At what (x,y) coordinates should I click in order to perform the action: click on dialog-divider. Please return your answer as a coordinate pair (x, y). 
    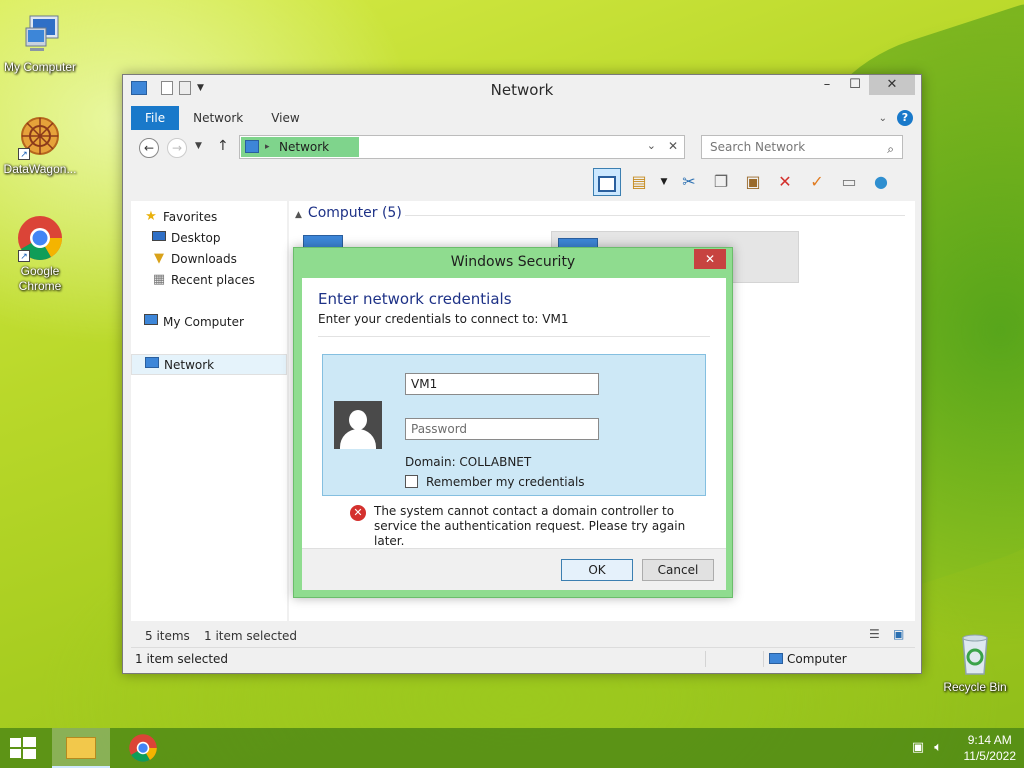
    Looking at the image, I should click on (514, 336).